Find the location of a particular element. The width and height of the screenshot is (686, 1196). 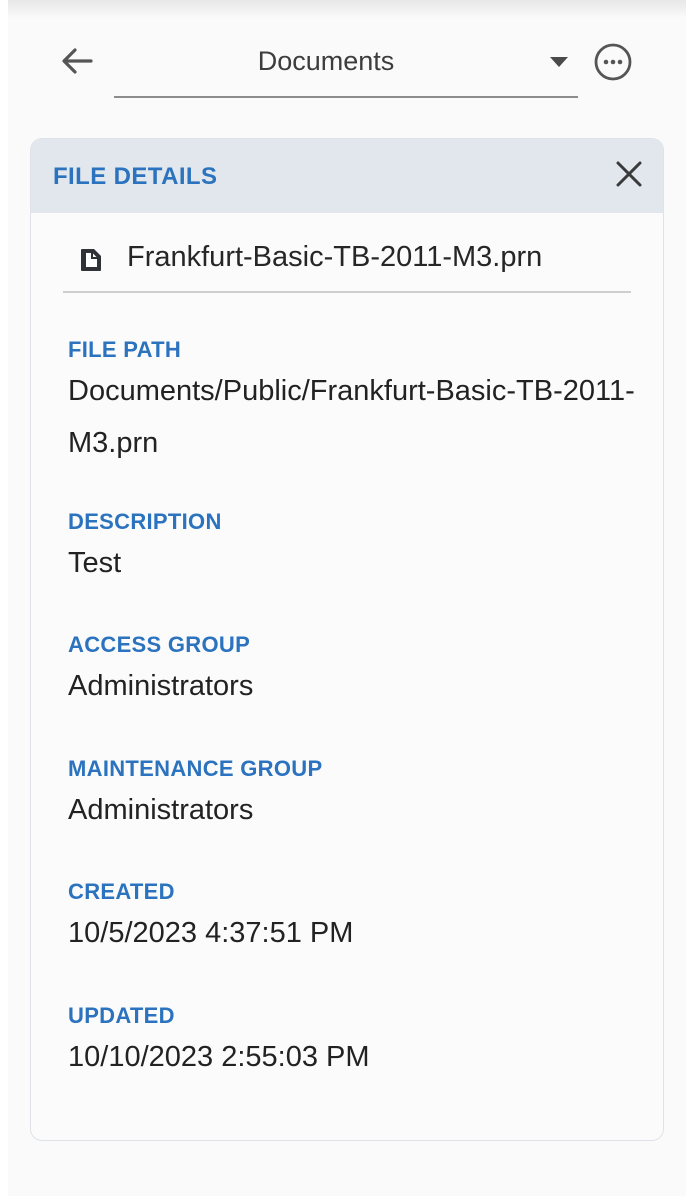

top-shadow is located at coordinates (347, 9).